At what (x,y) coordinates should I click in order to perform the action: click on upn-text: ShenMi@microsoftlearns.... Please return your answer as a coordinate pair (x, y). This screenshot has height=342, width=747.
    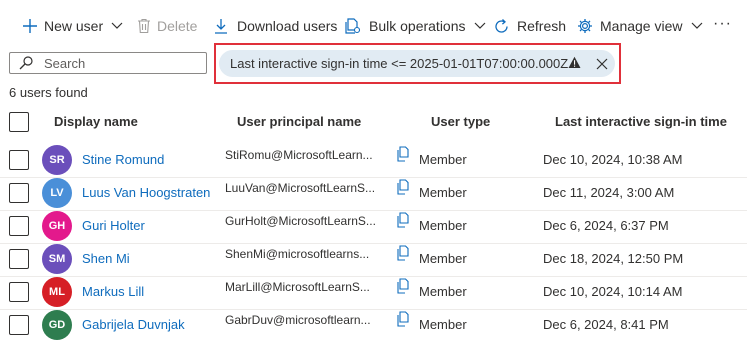
    Looking at the image, I should click on (297, 254).